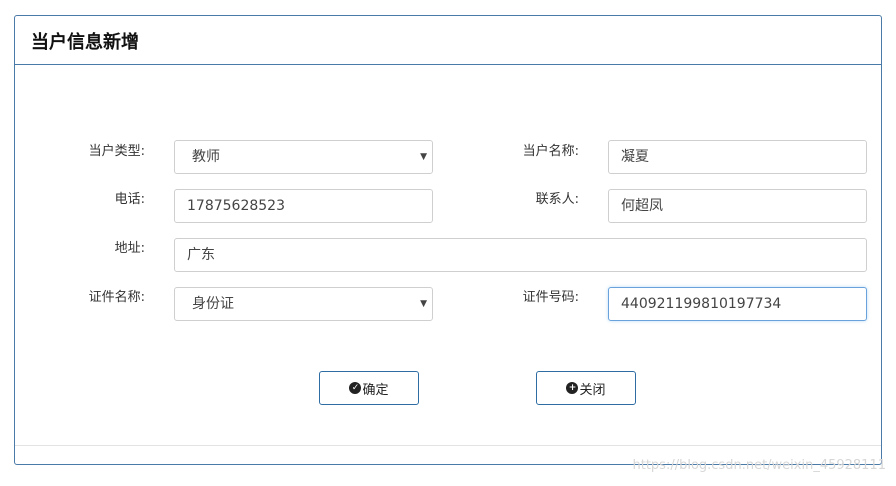 The height and width of the screenshot is (486, 896). I want to click on contact-label: 联系人:, so click(557, 199).